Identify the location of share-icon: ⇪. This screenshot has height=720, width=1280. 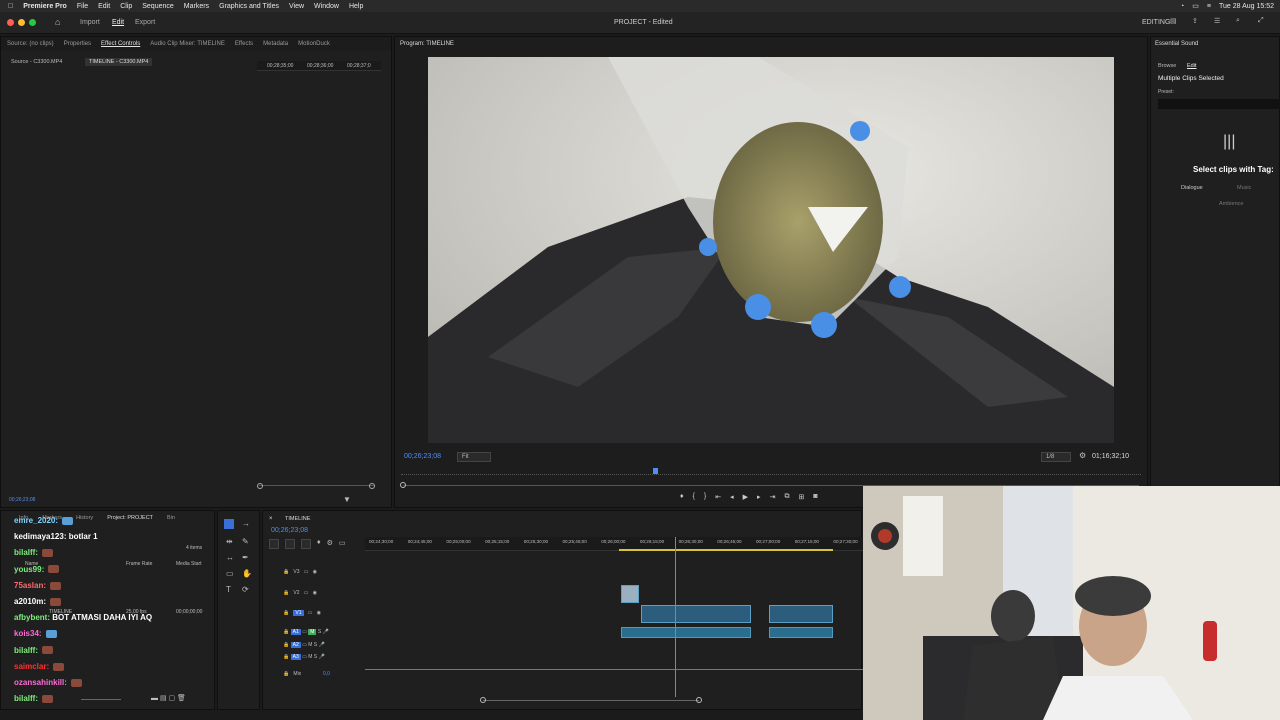
(1195, 21).